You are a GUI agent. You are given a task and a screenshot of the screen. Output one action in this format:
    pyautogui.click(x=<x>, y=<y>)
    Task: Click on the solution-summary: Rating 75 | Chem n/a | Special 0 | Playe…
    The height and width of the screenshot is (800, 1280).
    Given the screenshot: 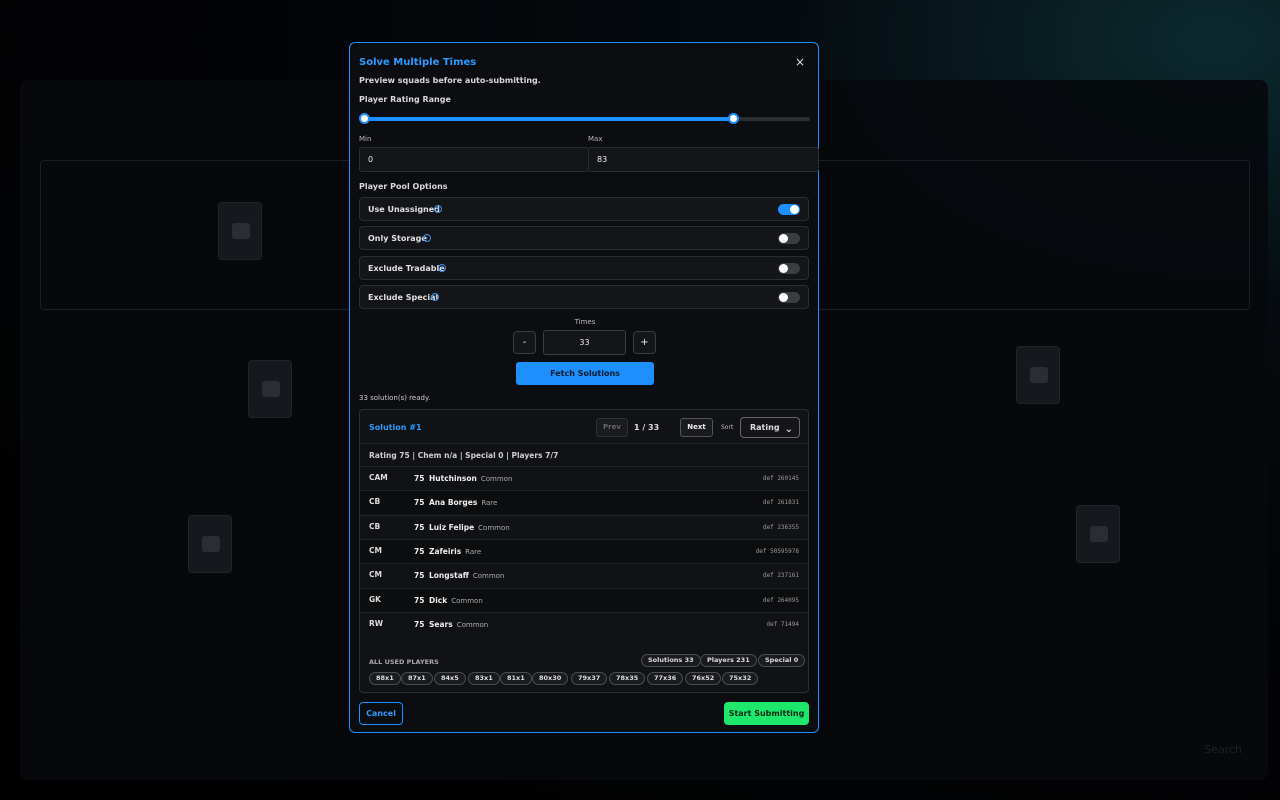 What is the action you would take?
    pyautogui.click(x=464, y=455)
    